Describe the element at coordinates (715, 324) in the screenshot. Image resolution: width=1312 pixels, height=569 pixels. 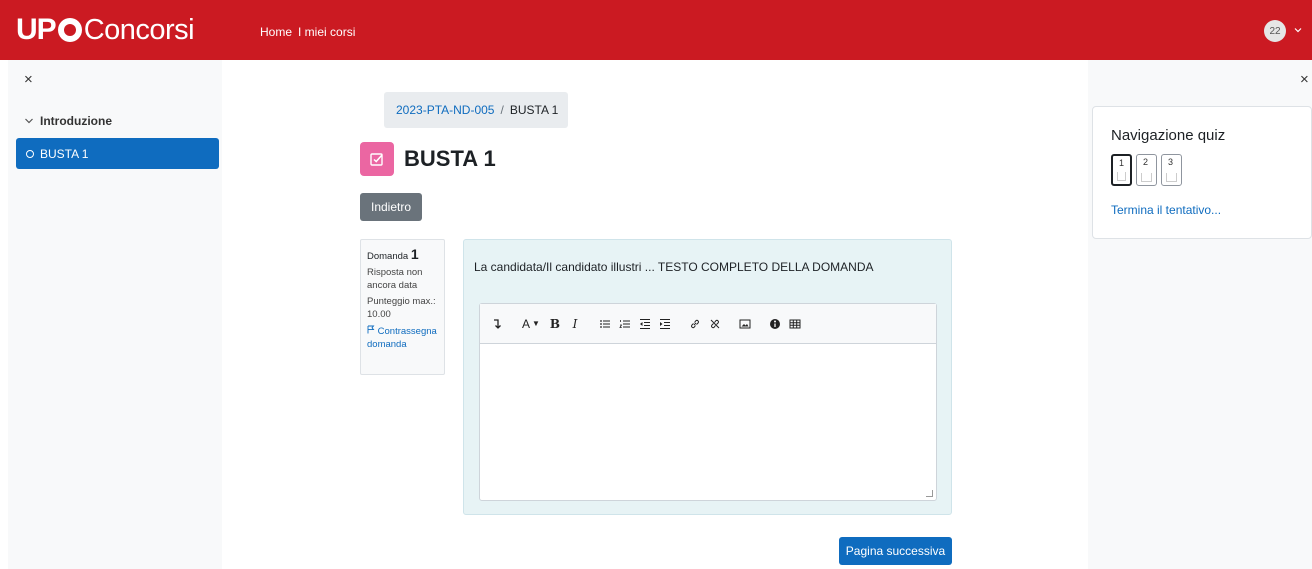
I see `unlink-icon` at that location.